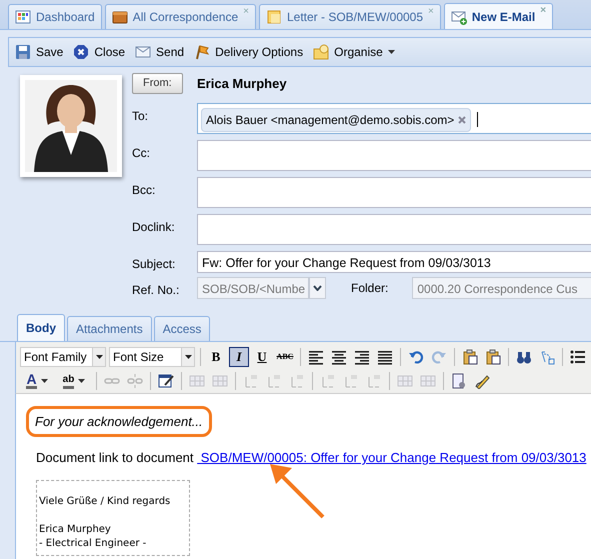 Image resolution: width=591 pixels, height=559 pixels. Describe the element at coordinates (109, 328) in the screenshot. I see `tab: Attachments` at that location.